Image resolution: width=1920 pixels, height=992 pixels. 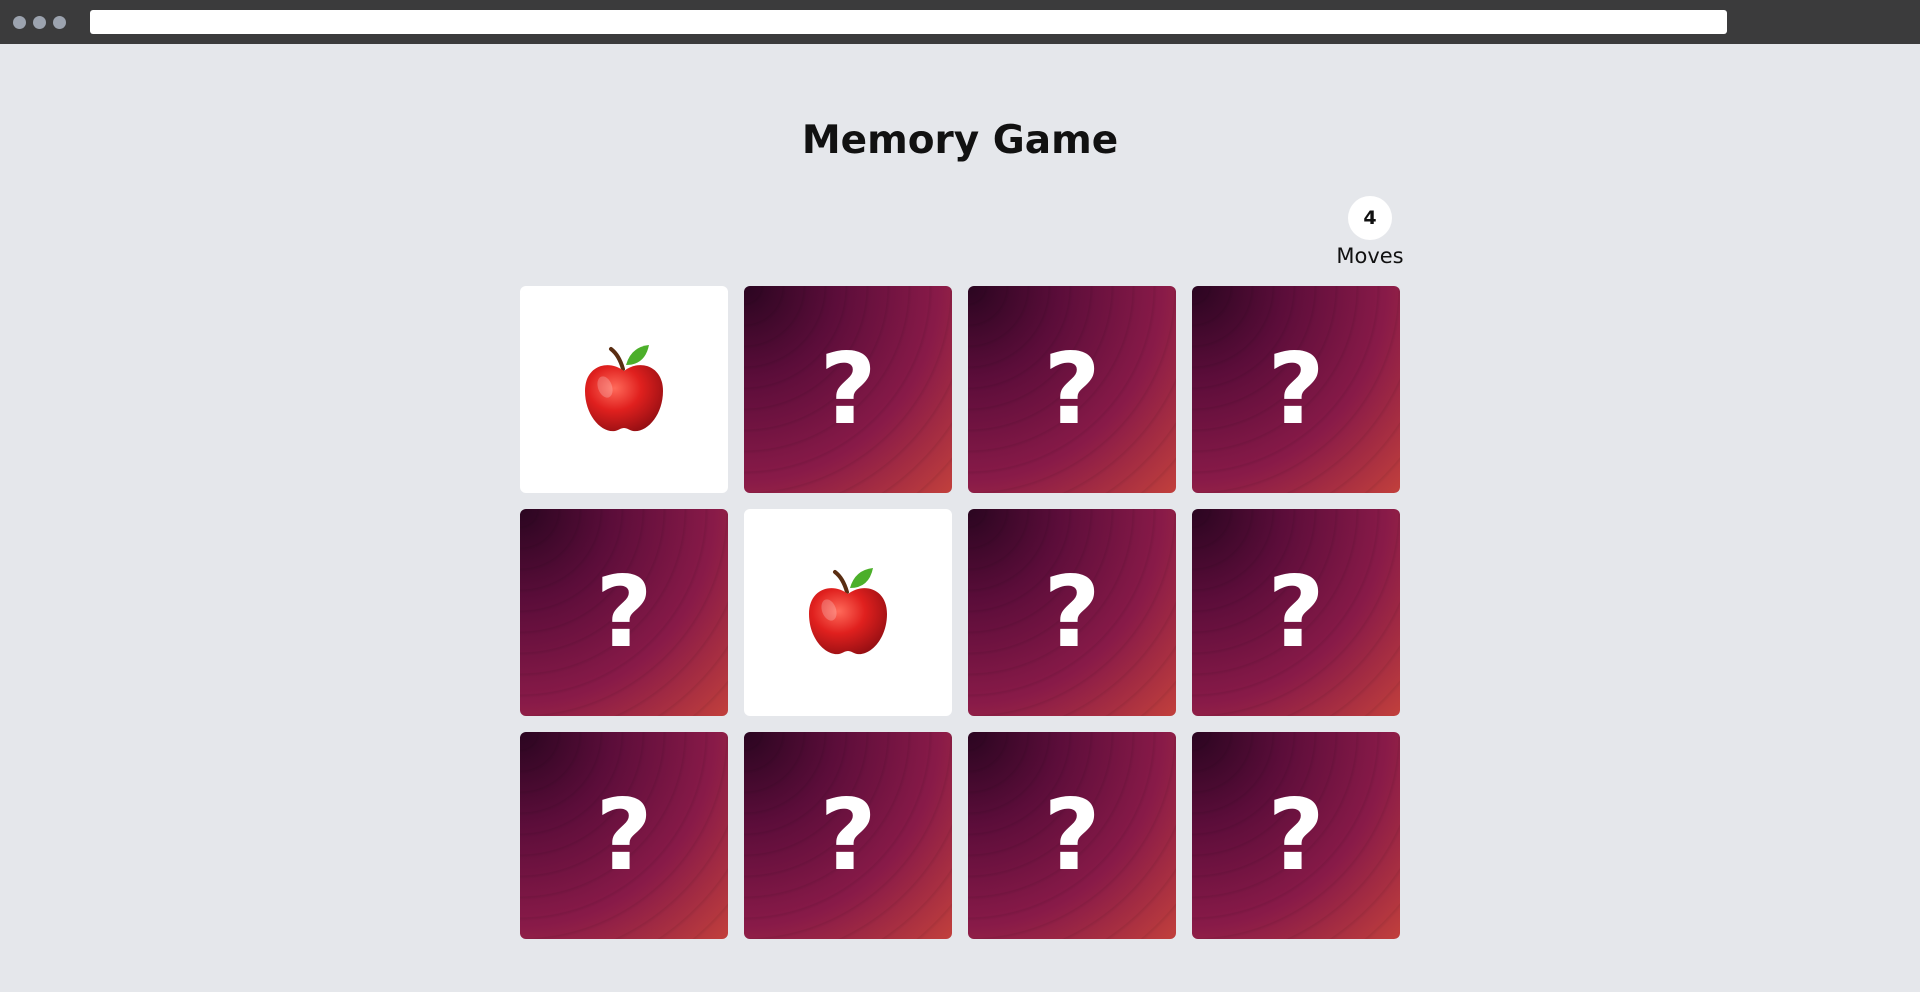 I want to click on window-controls, so click(x=39, y=22).